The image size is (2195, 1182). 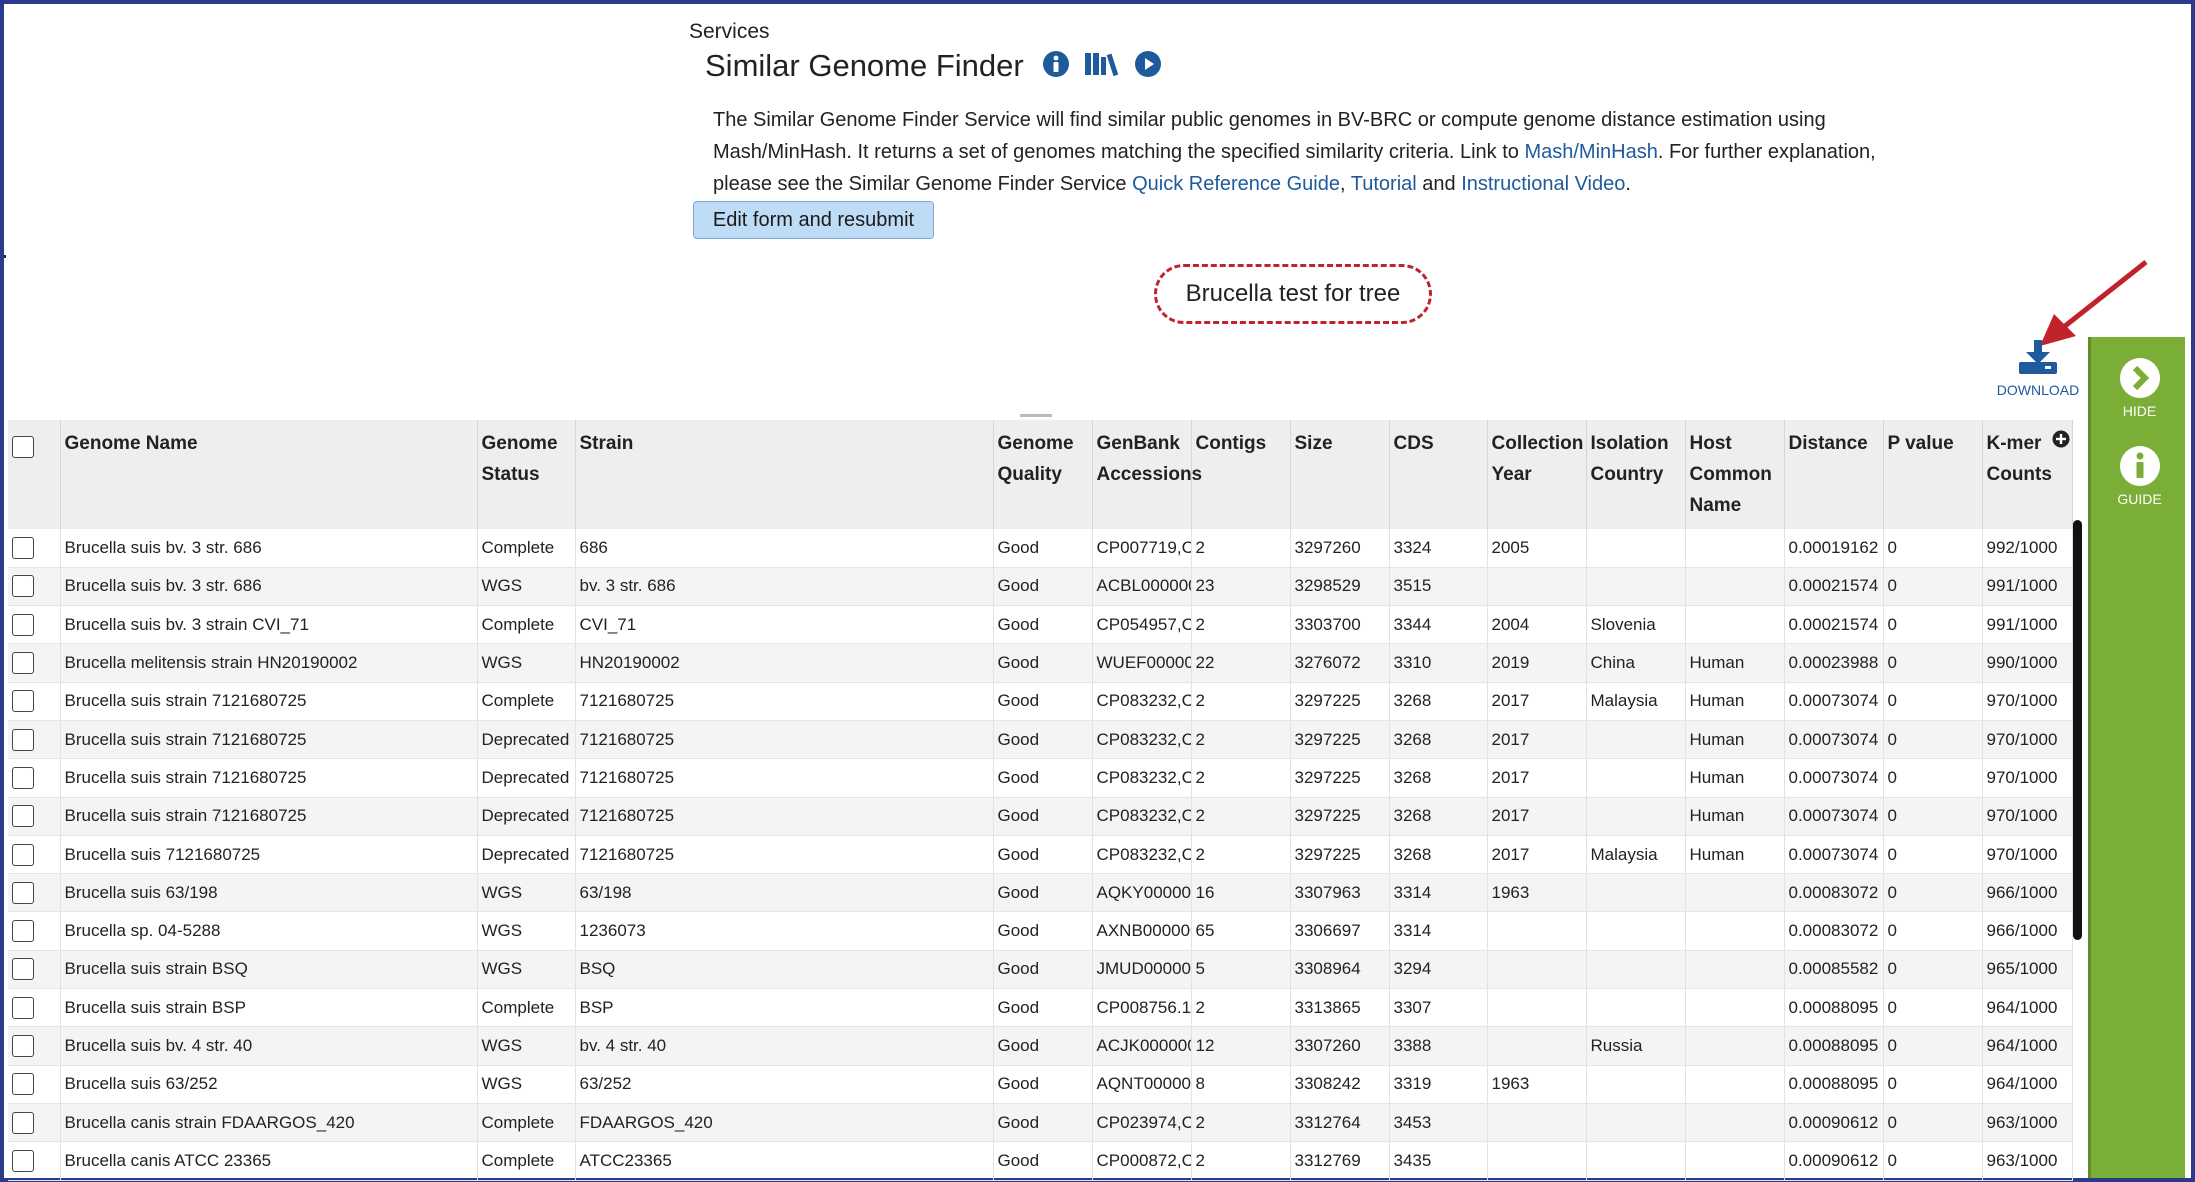 What do you see at coordinates (1537, 474) in the screenshot?
I see `column-header-collection-year: Collection Year` at bounding box center [1537, 474].